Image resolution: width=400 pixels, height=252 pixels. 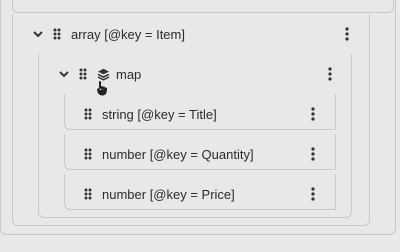 I want to click on hand-pointer-icon, so click(x=102, y=88).